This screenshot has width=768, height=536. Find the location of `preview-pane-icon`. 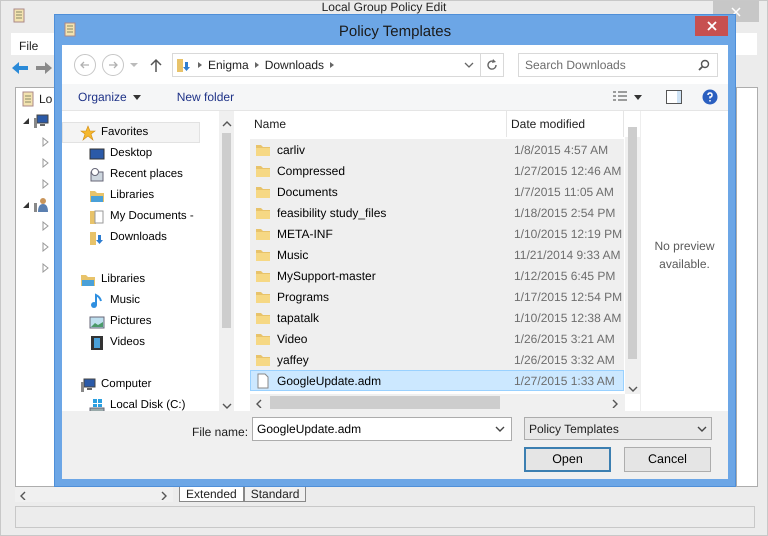

preview-pane-icon is located at coordinates (674, 97).